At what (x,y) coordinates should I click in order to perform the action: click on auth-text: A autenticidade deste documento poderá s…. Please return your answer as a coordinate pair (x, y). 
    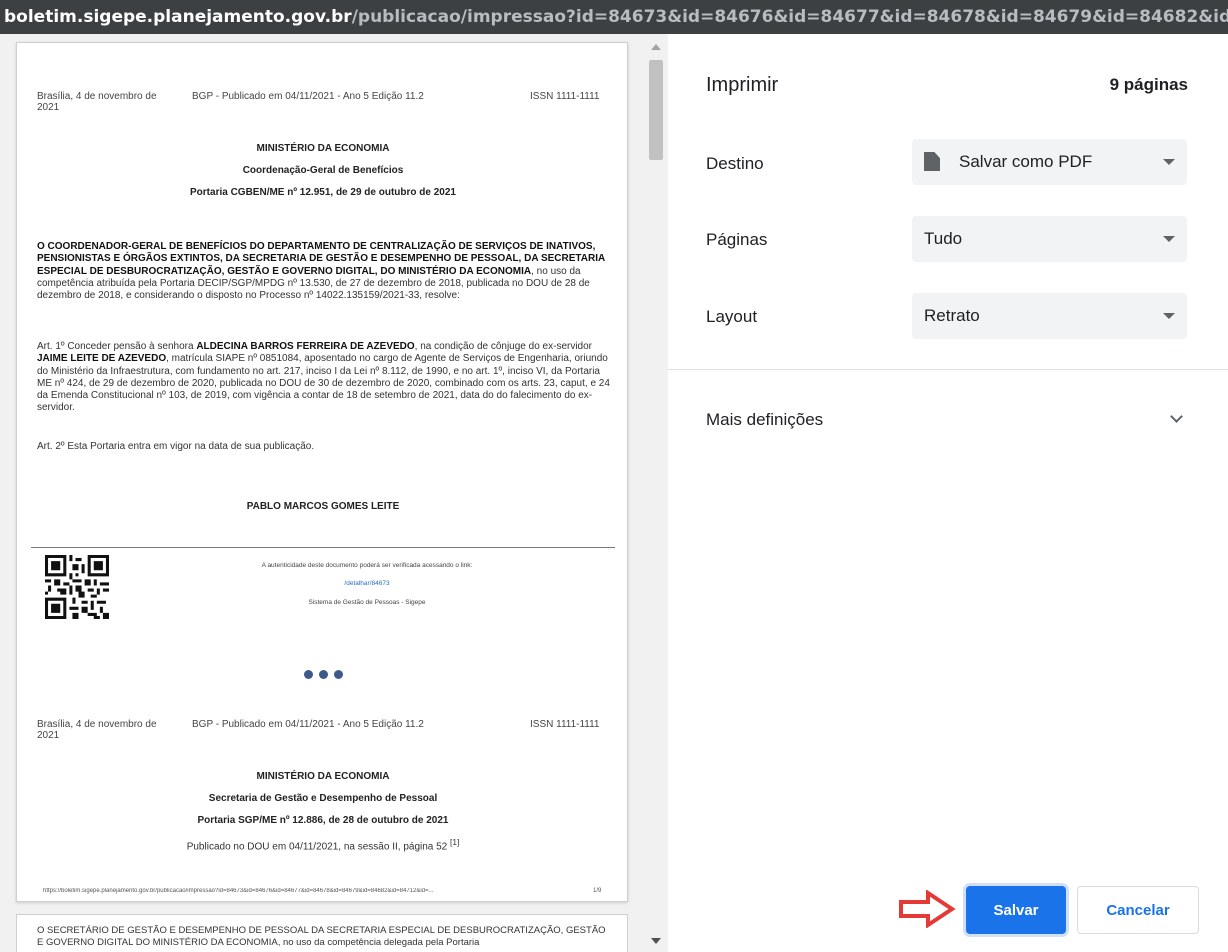
    Looking at the image, I should click on (367, 565).